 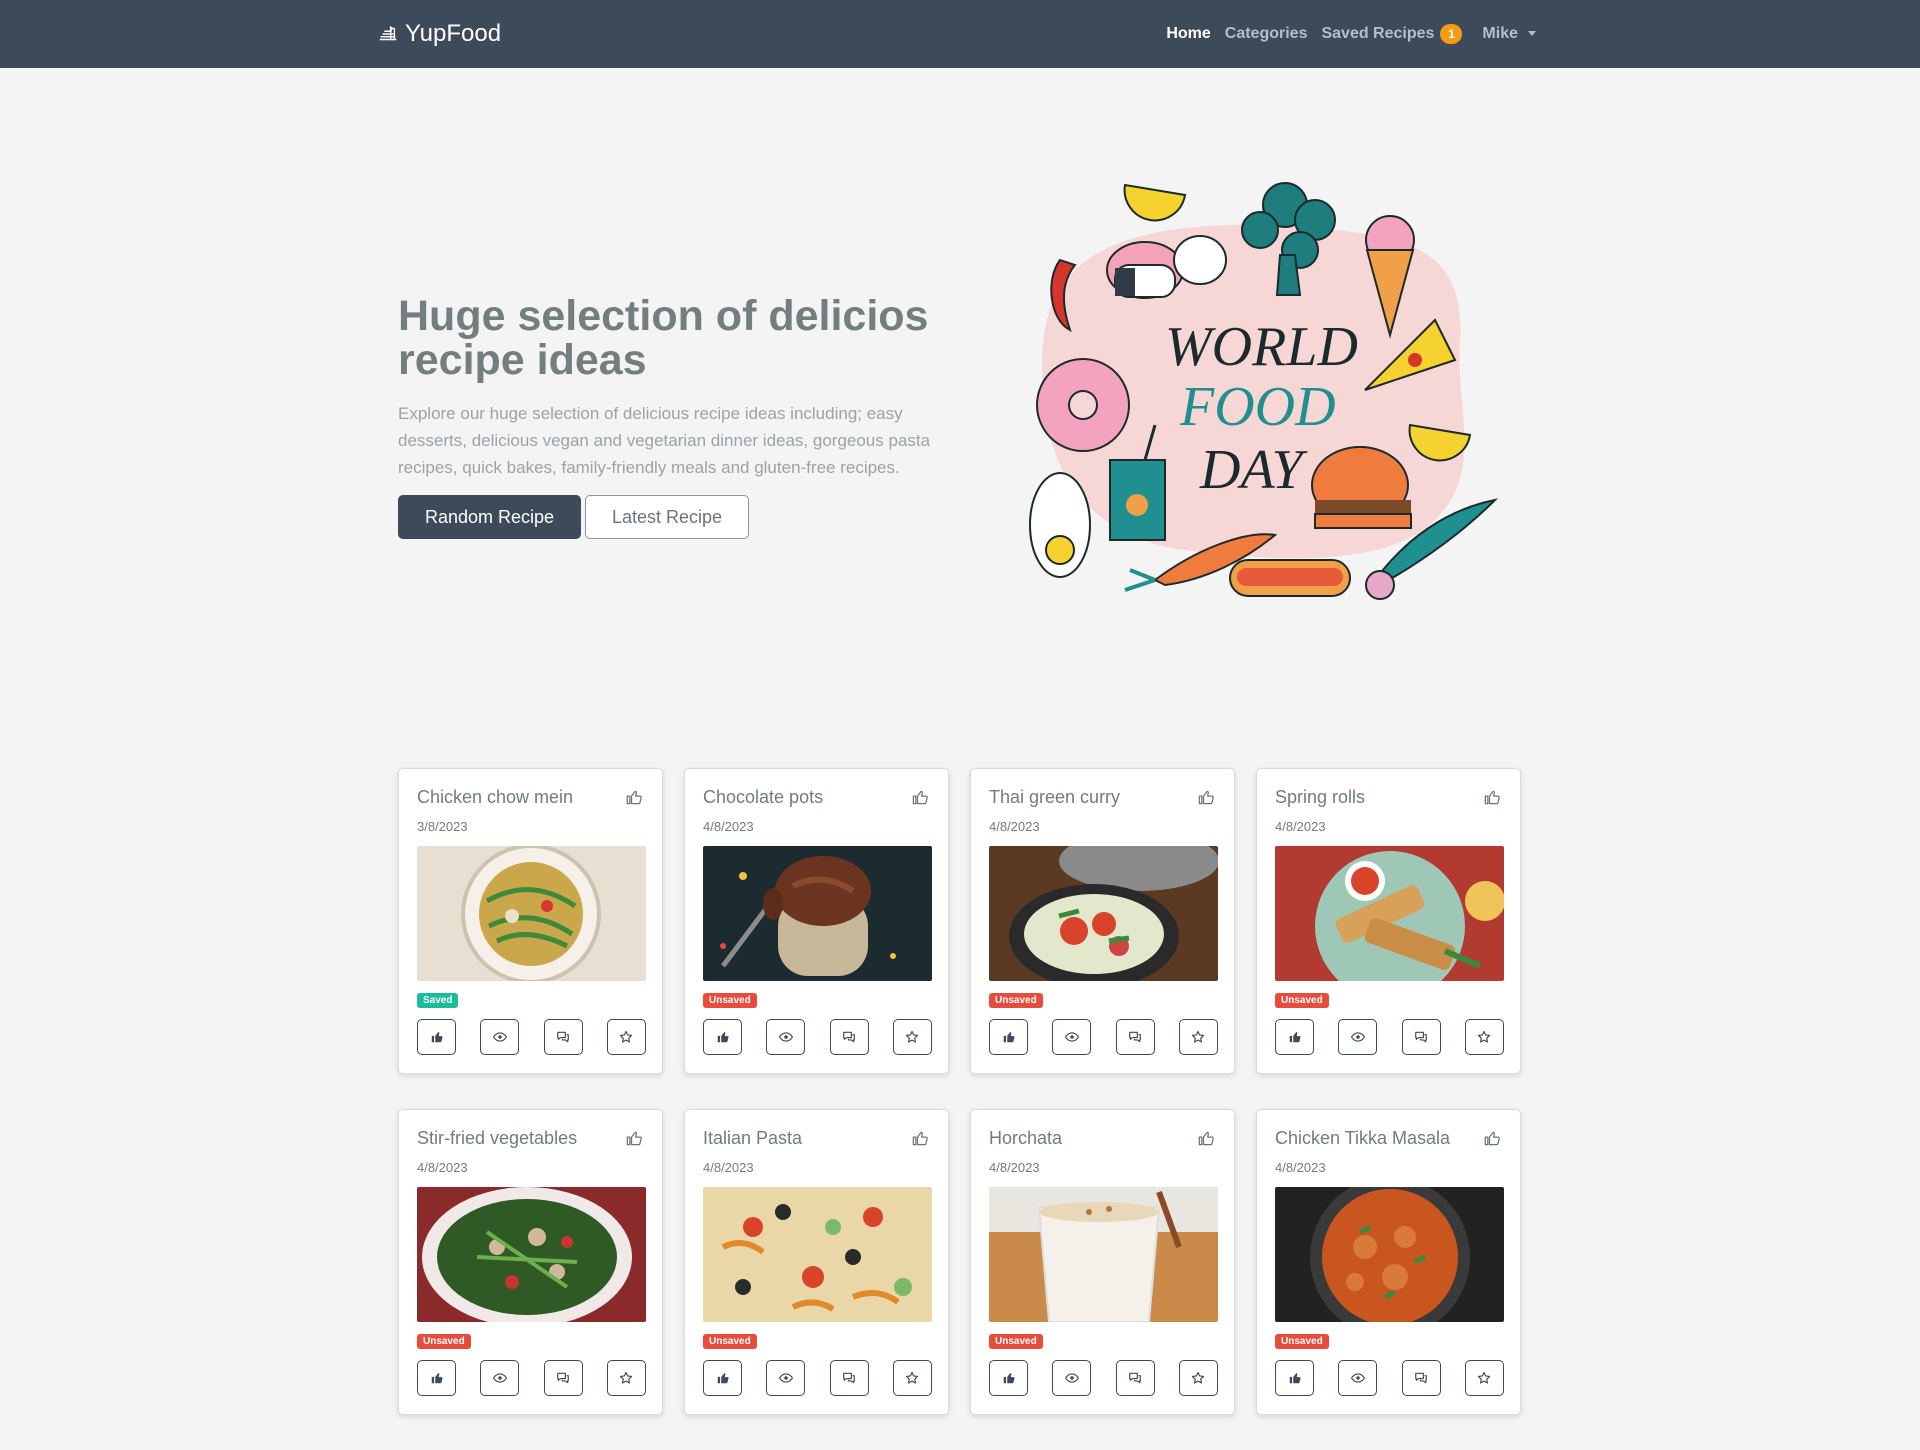 What do you see at coordinates (1266, 34) in the screenshot?
I see `nav-categories: Categories` at bounding box center [1266, 34].